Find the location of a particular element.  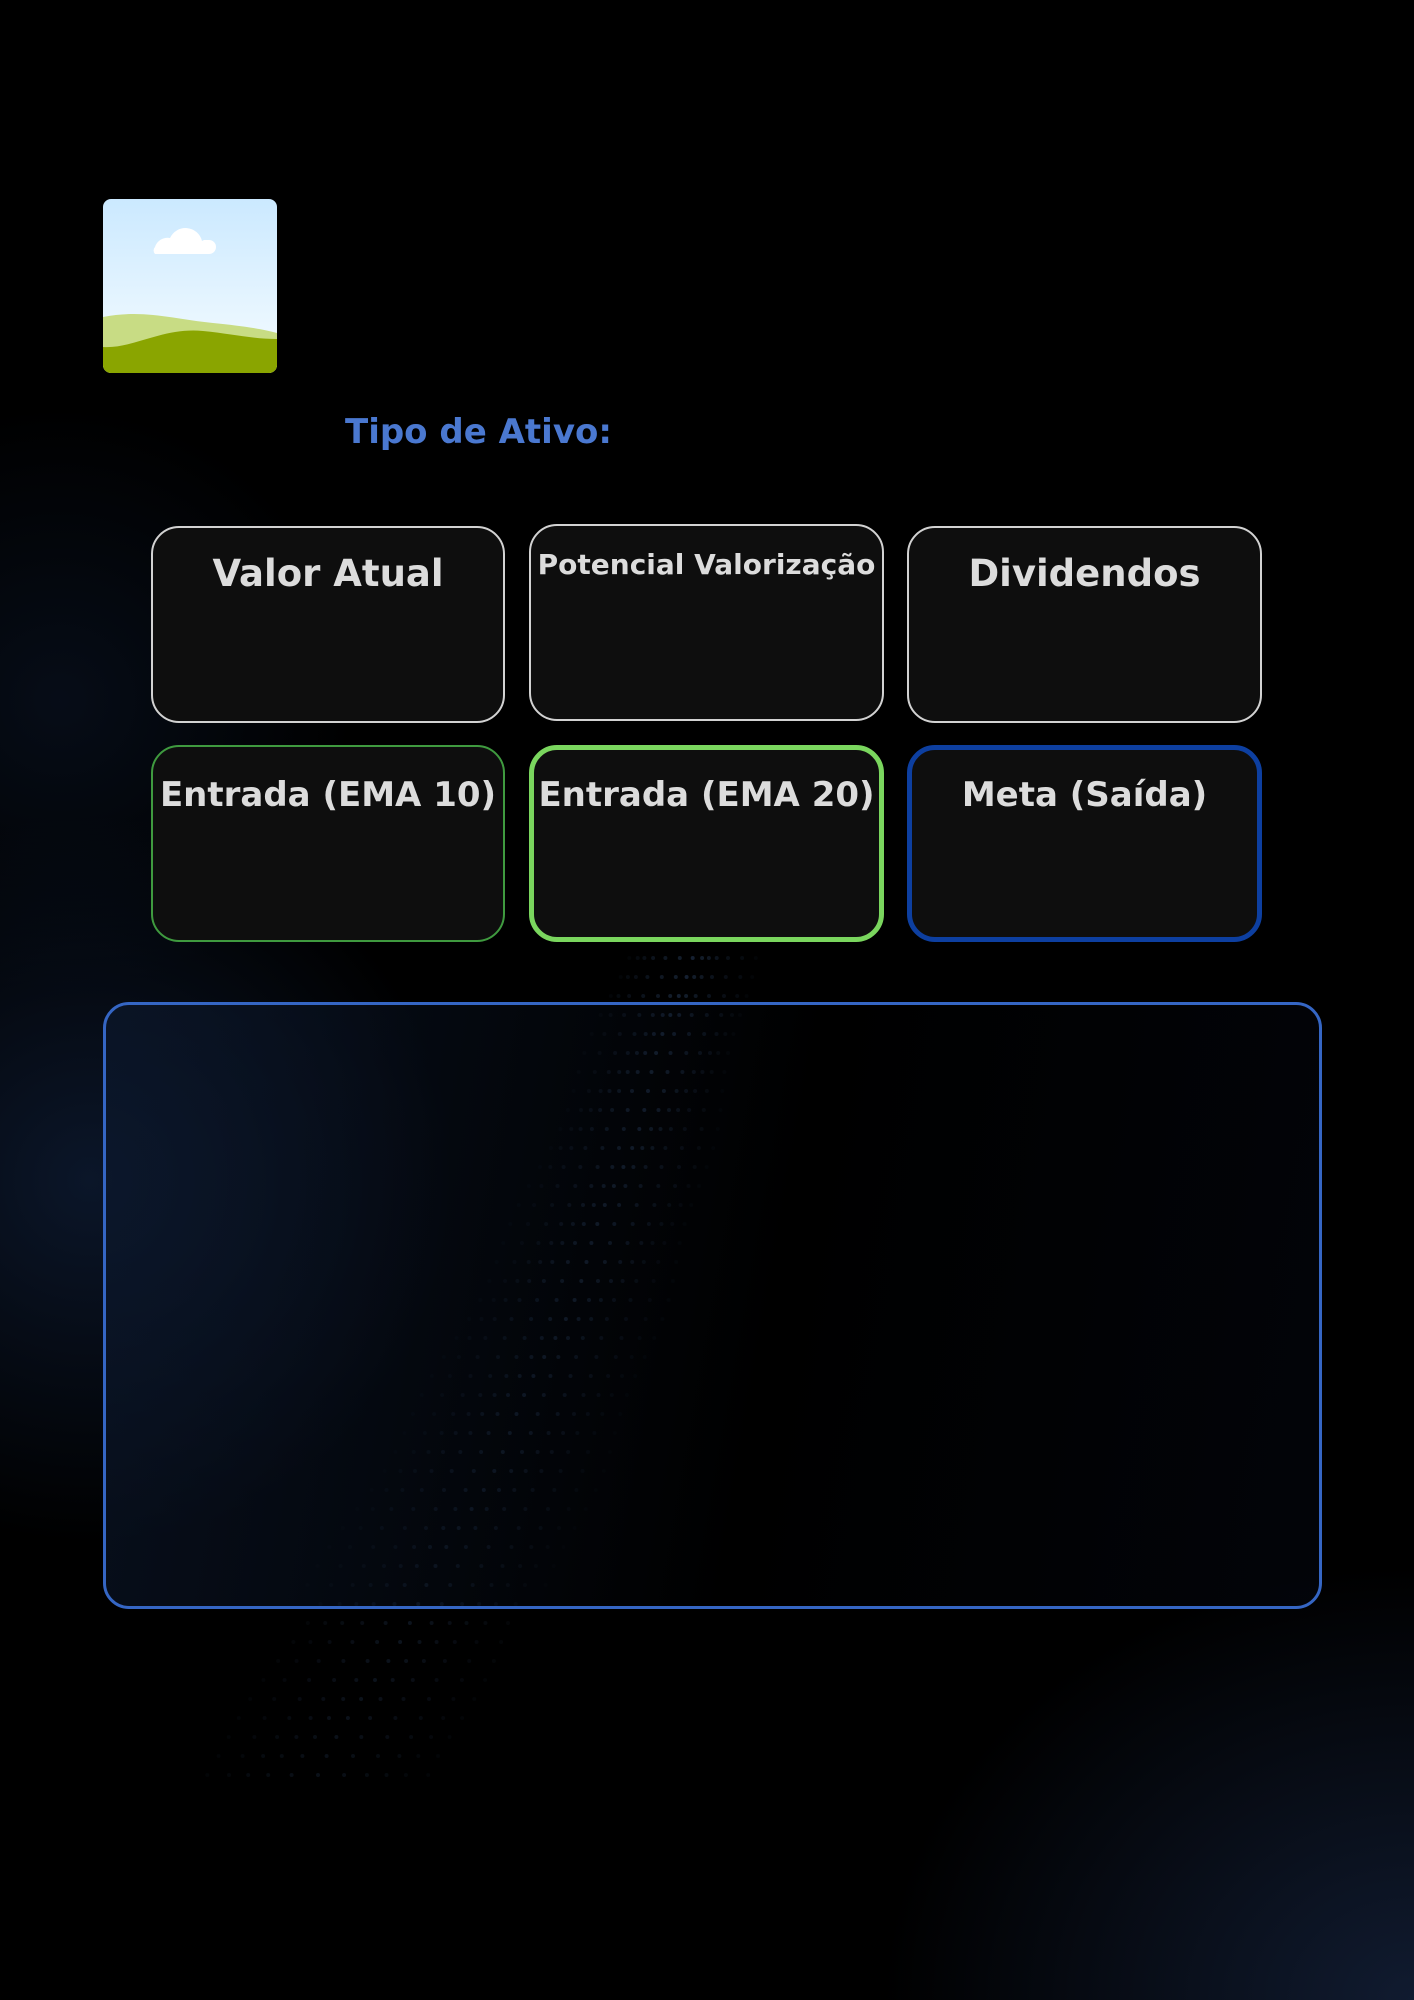

card-title-valor-atual: Valor Atual is located at coordinates (328, 573).